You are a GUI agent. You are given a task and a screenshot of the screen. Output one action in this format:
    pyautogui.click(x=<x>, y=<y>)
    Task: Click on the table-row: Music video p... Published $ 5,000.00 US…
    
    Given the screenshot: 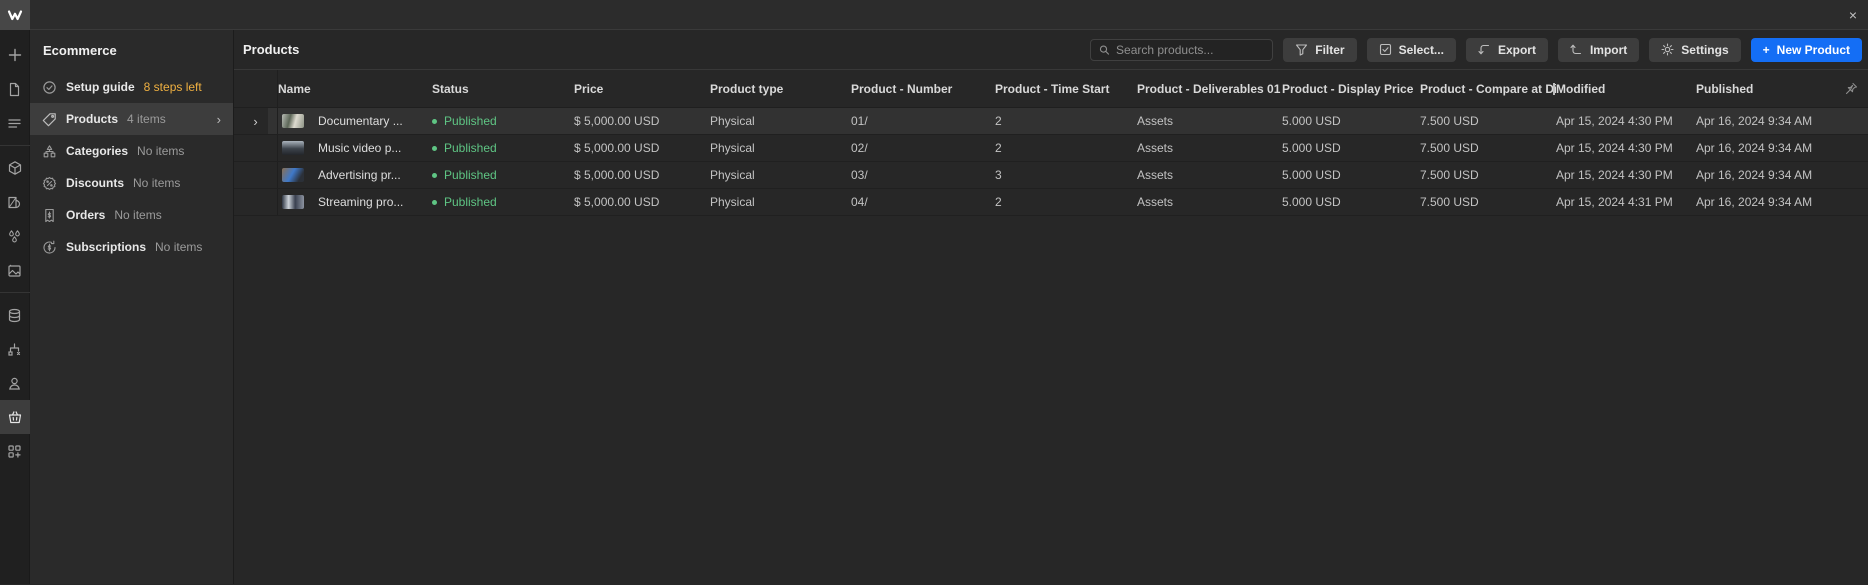 What is the action you would take?
    pyautogui.click(x=1051, y=148)
    